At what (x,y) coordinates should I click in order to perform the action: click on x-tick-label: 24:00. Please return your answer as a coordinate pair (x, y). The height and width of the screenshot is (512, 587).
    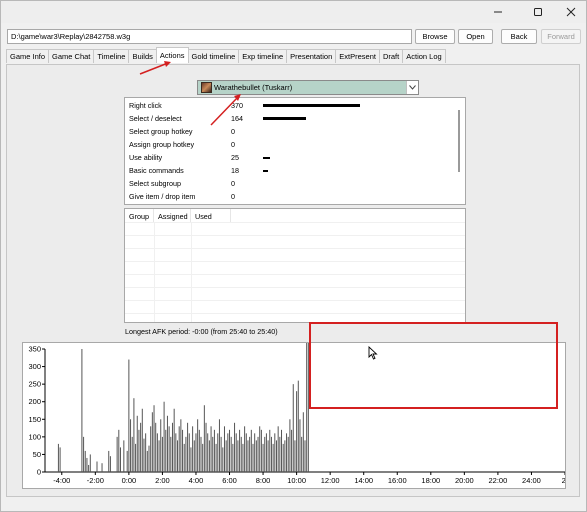
    Looking at the image, I should click on (531, 480).